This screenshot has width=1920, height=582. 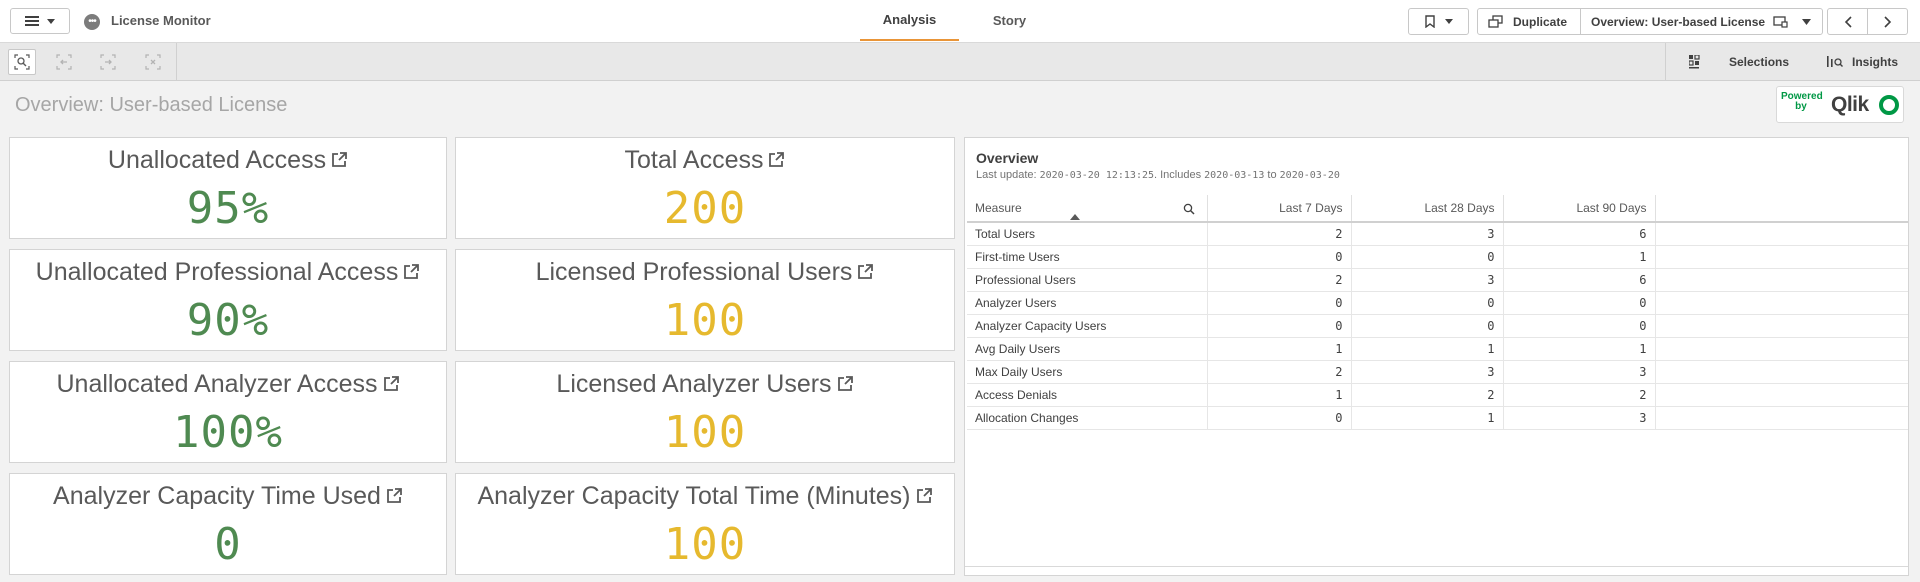 What do you see at coordinates (1087, 349) in the screenshot?
I see `measure-cell: Avg Daily Users` at bounding box center [1087, 349].